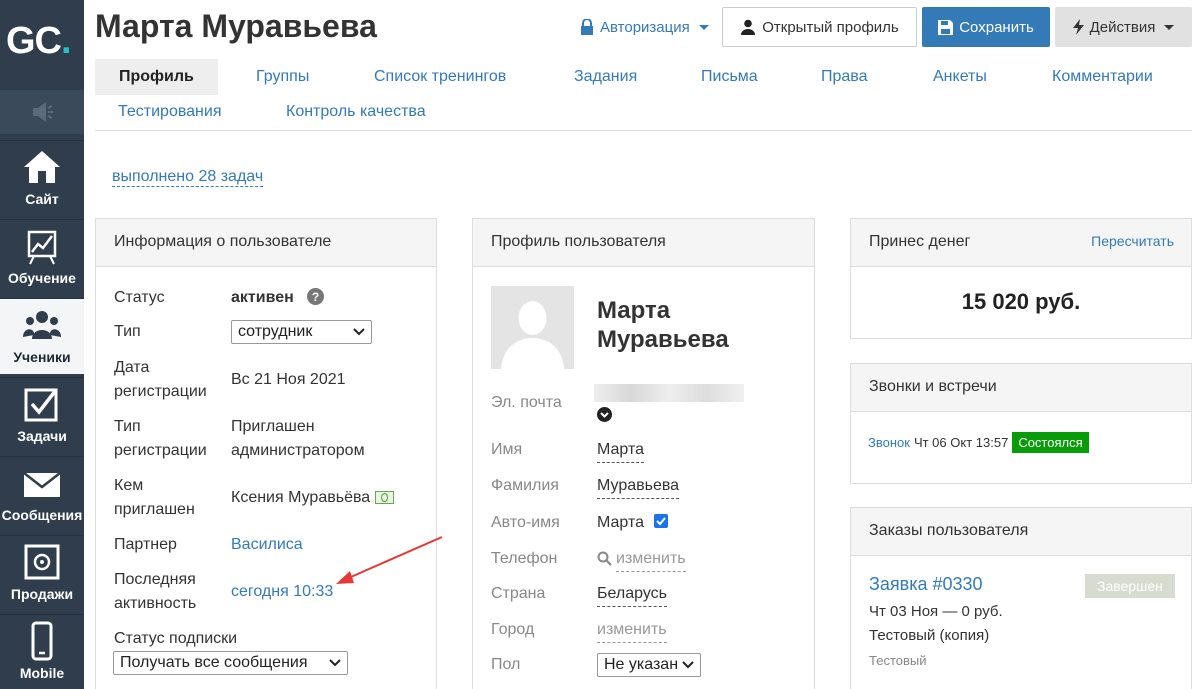 This screenshot has height=689, width=1200. What do you see at coordinates (155, 603) in the screenshot?
I see `last-activity-label-2: активность` at bounding box center [155, 603].